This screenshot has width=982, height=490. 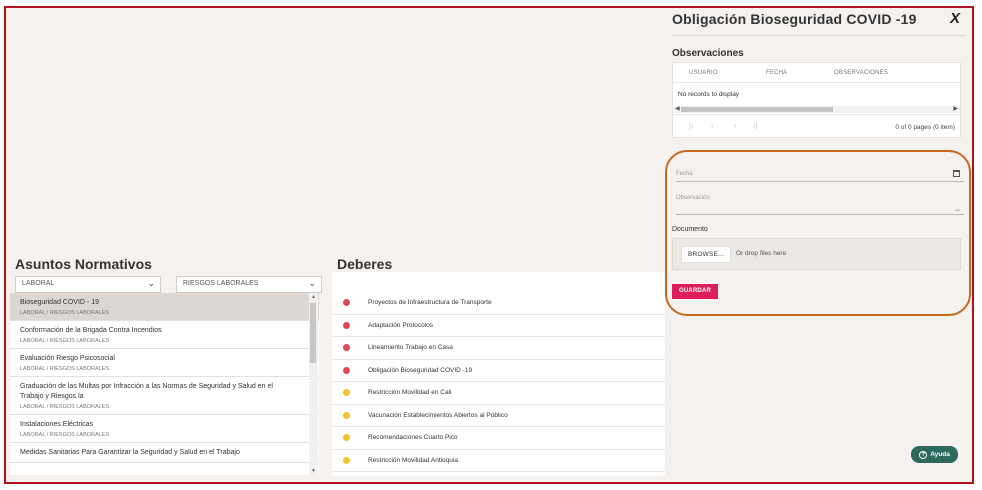 What do you see at coordinates (365, 264) in the screenshot?
I see `deberes-title: Deberes` at bounding box center [365, 264].